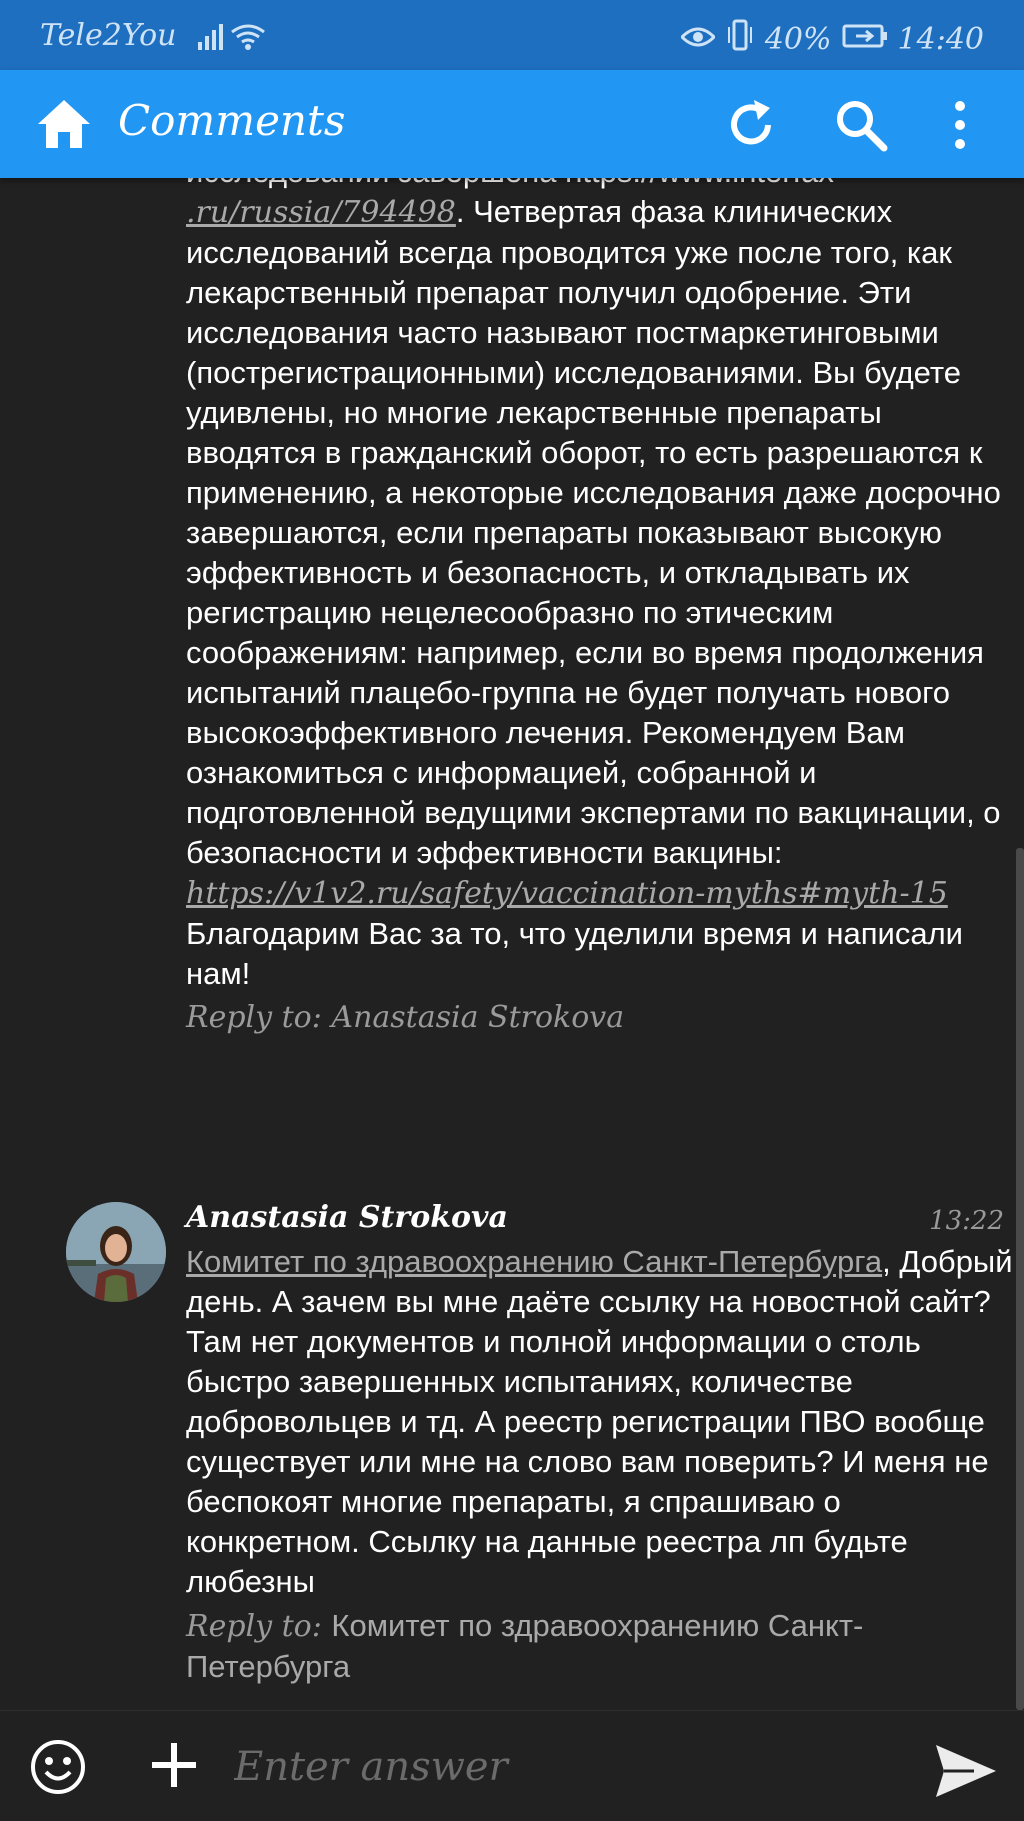  What do you see at coordinates (751, 125) in the screenshot?
I see `refresh-icon` at bounding box center [751, 125].